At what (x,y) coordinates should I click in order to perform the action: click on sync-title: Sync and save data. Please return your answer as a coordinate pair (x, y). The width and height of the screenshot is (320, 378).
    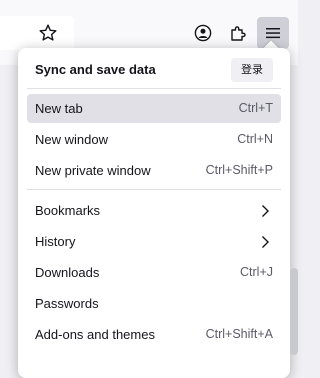
    Looking at the image, I should click on (95, 69).